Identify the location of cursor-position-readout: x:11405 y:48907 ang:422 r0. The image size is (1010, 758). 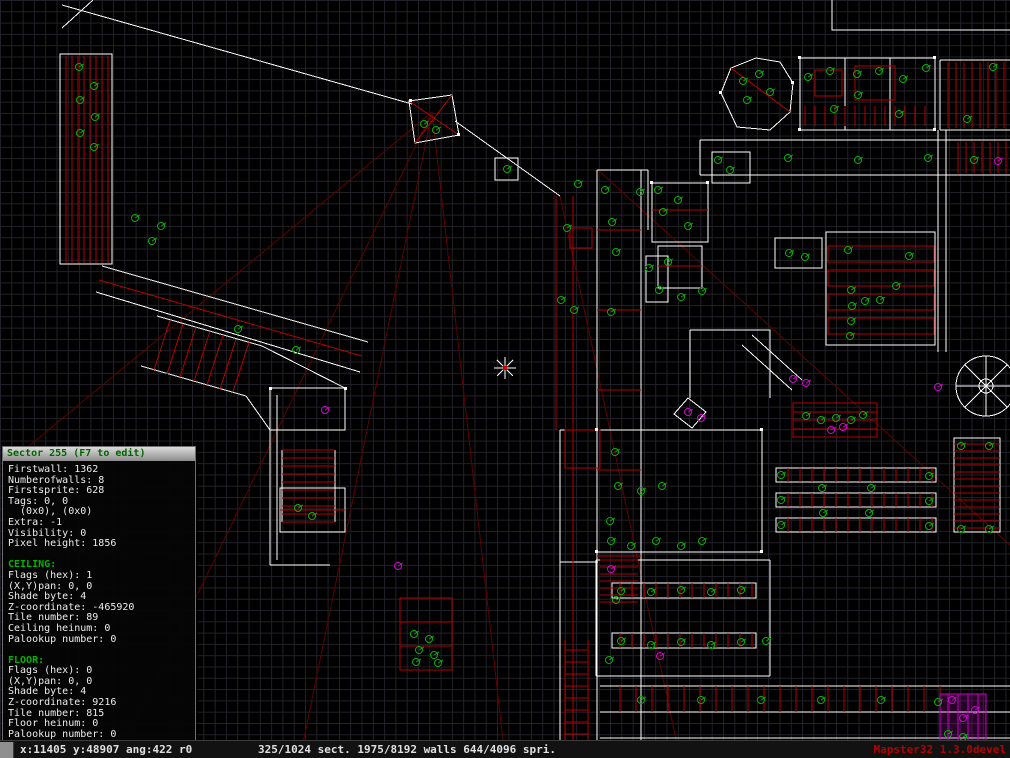
(106, 749).